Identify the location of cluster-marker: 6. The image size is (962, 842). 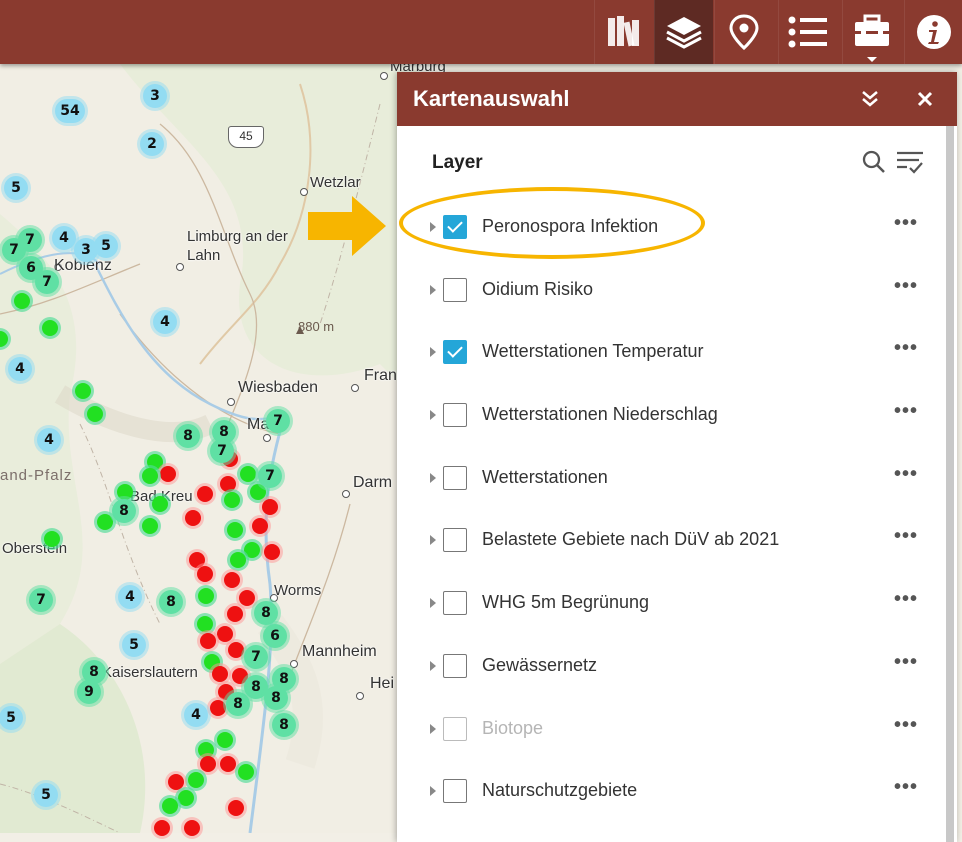
(275, 636).